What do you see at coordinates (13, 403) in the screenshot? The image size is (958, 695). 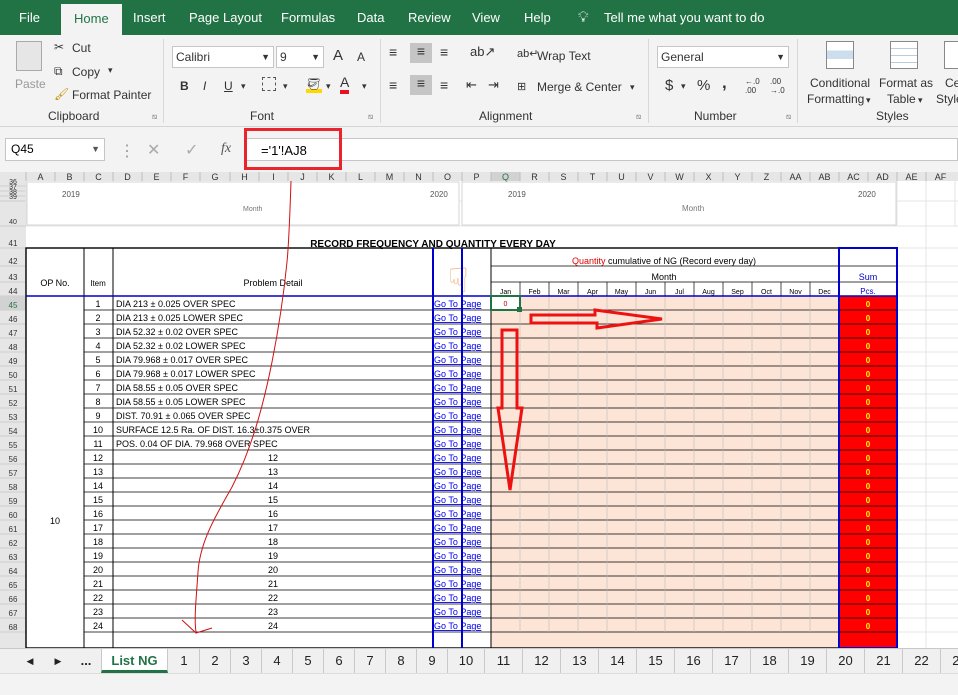 I see `row-header-52: 52` at bounding box center [13, 403].